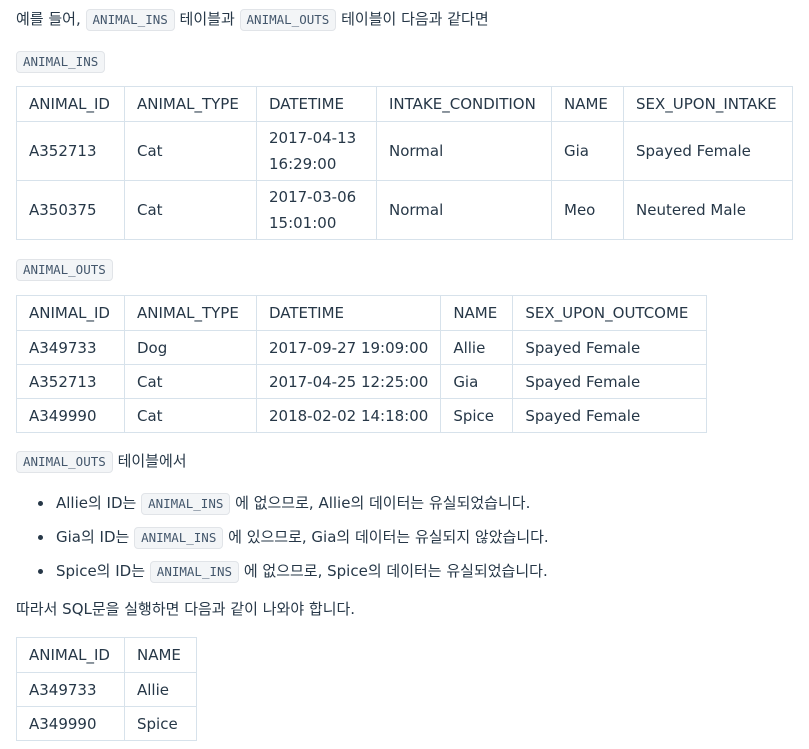  I want to click on table-cell: 2017-09-27 19:09:00, so click(348, 347).